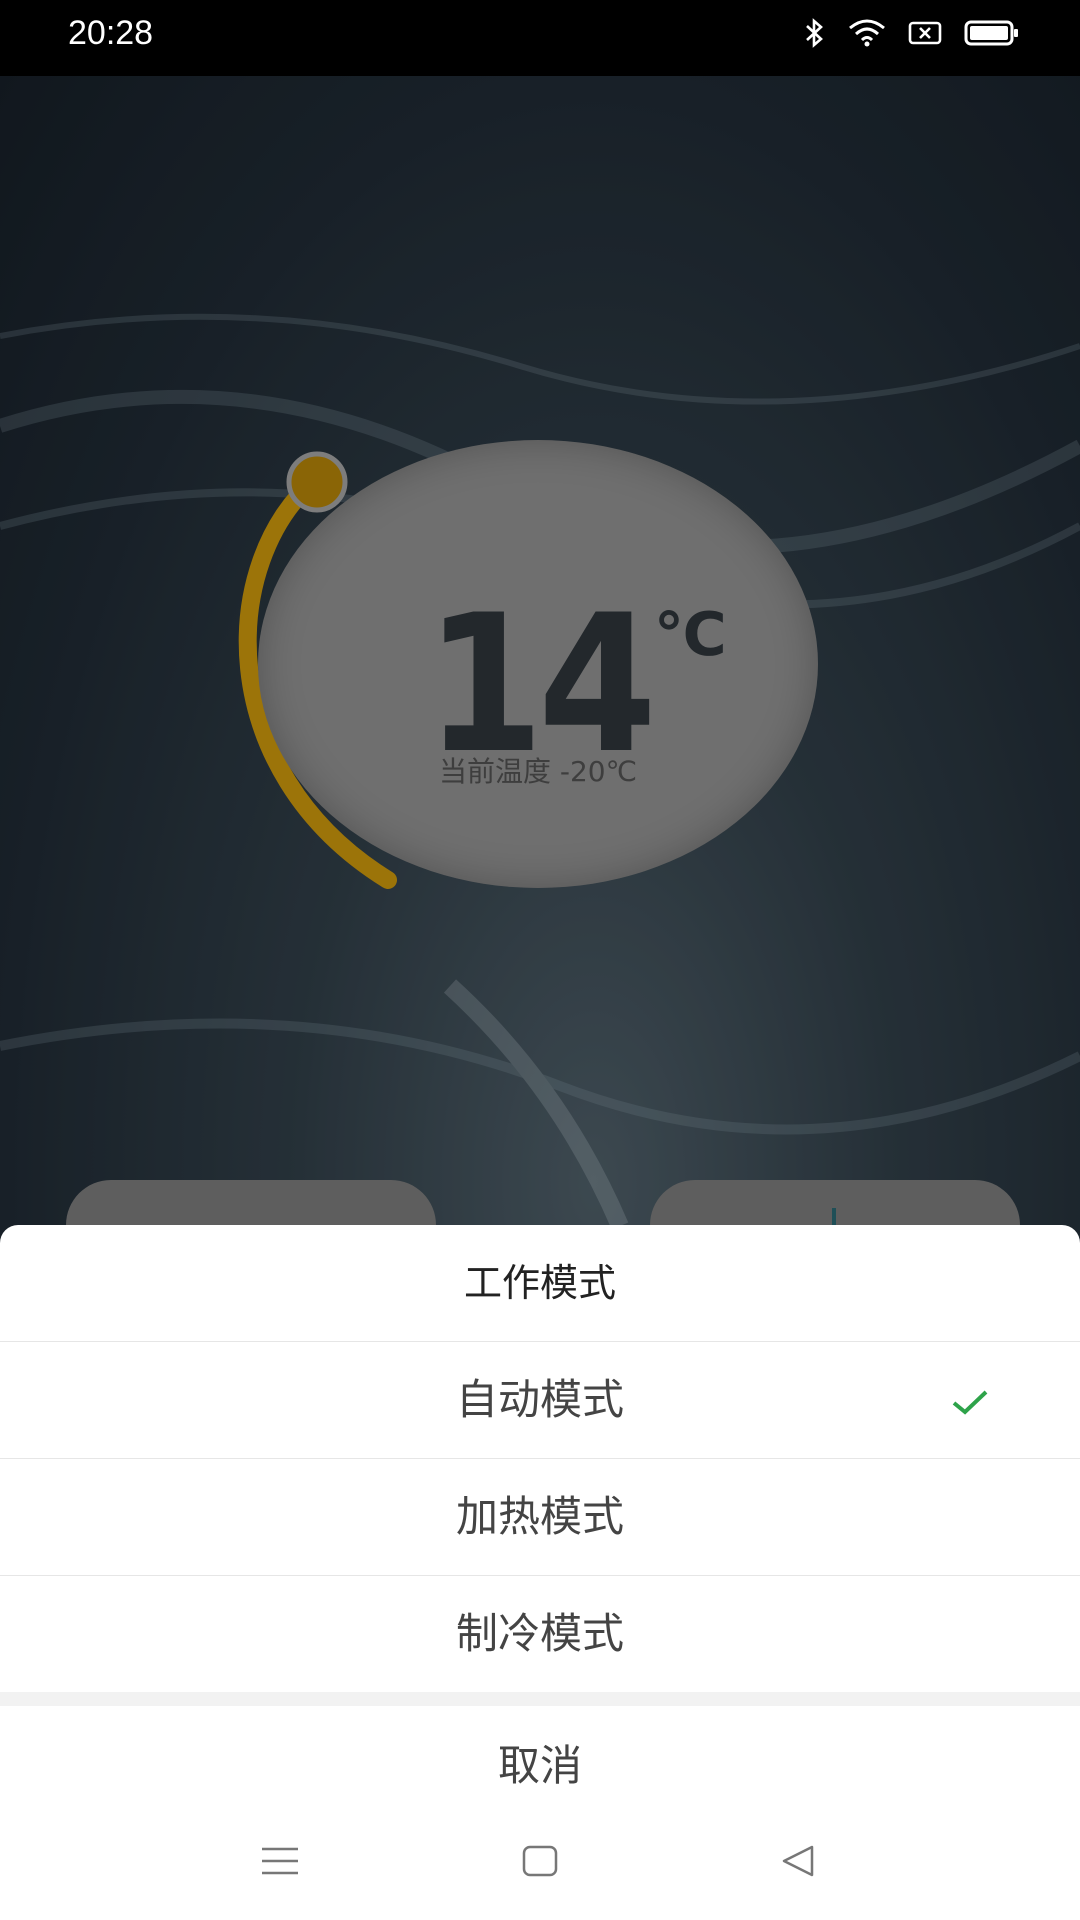 The height and width of the screenshot is (1920, 1080). I want to click on option-cooling-mode: 制冷模式, so click(540, 1634).